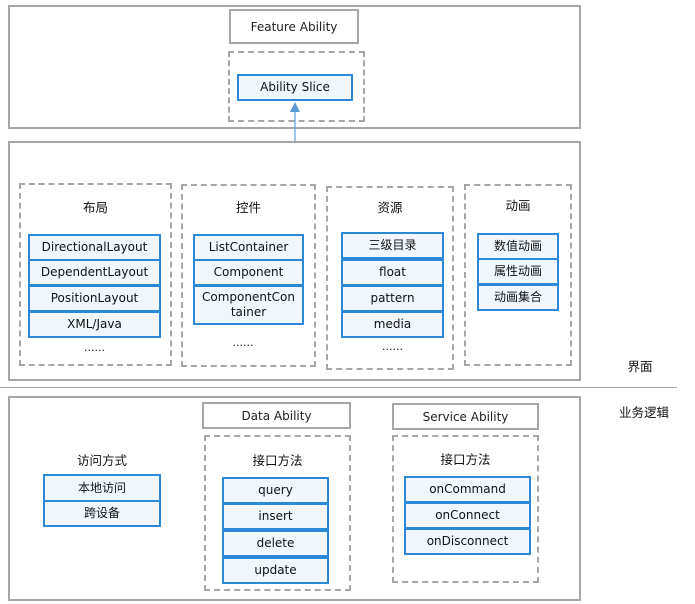  Describe the element at coordinates (276, 415) in the screenshot. I see `data-ability-box: Data Ability` at that location.